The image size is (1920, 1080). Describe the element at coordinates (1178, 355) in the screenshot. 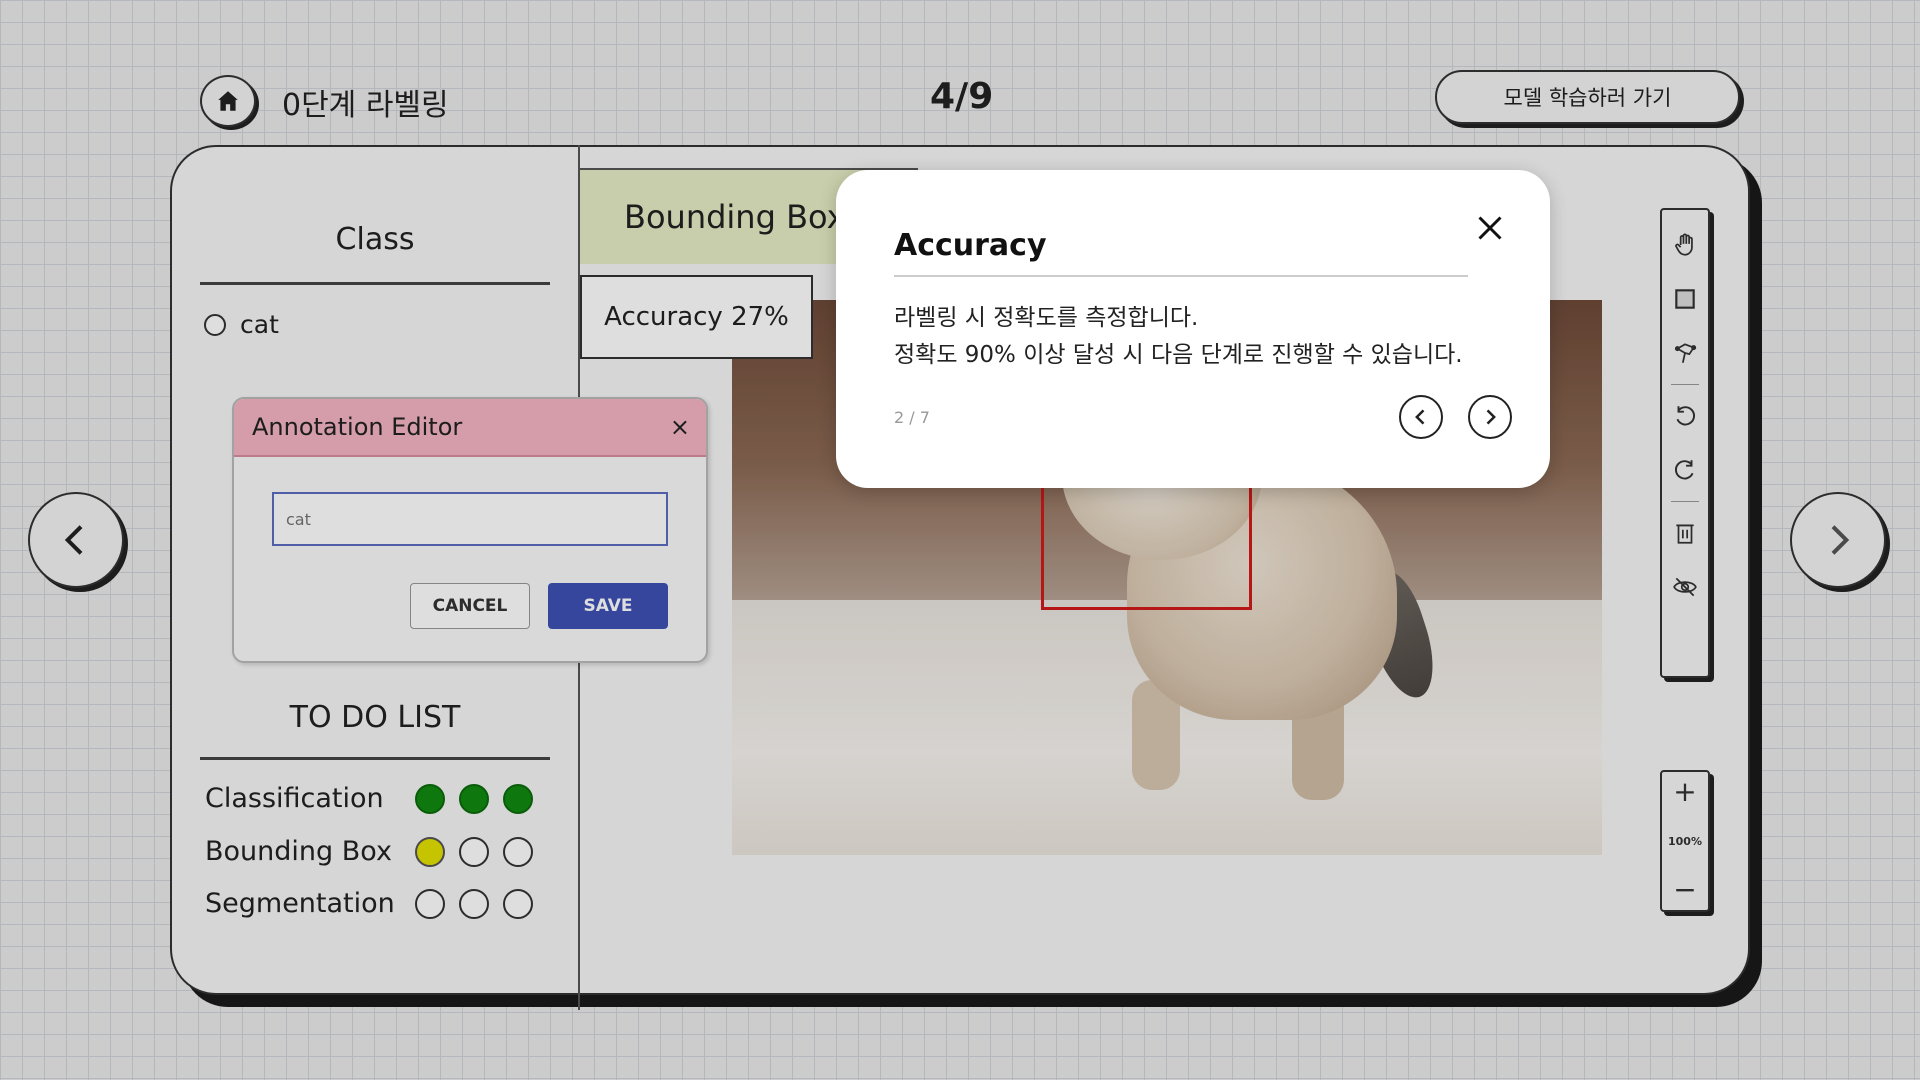

I see `modal-body-line: 정확도 90% 이상 달성 시 다음 단계로 진행할 수 있습니다.` at that location.